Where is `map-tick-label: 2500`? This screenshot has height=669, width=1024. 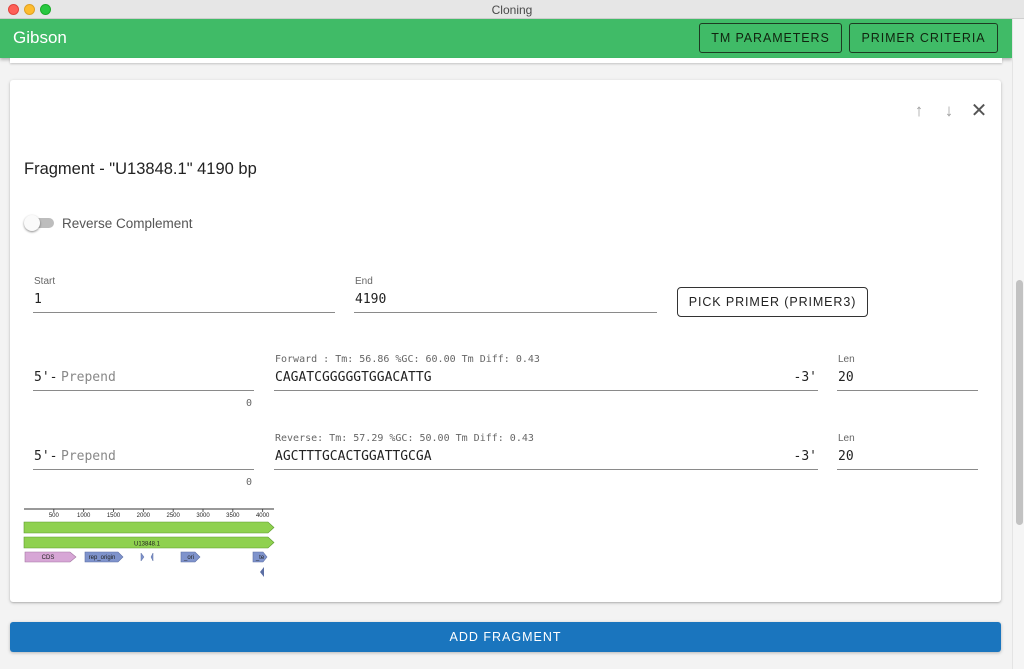
map-tick-label: 2500 is located at coordinates (173, 516).